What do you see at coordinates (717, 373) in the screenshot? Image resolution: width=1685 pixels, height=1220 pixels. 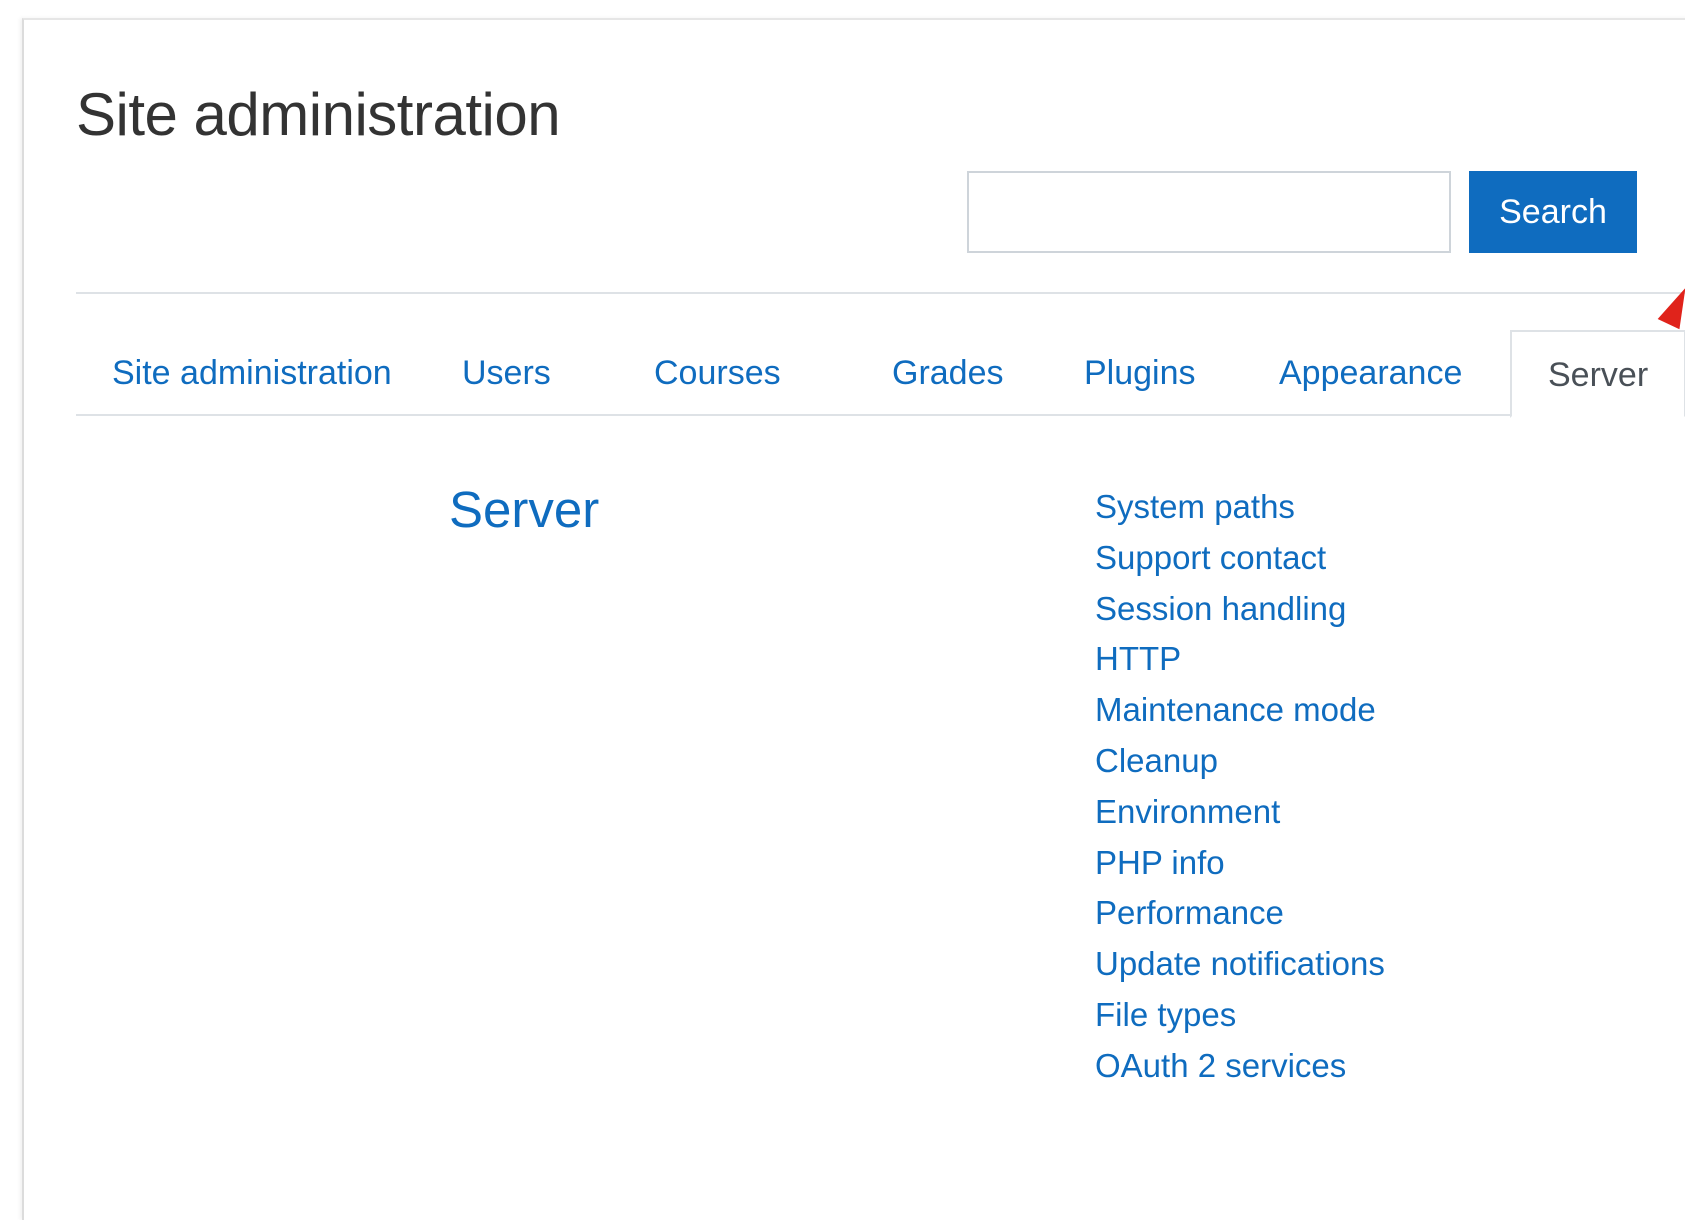 I see `tab-courses: Courses` at bounding box center [717, 373].